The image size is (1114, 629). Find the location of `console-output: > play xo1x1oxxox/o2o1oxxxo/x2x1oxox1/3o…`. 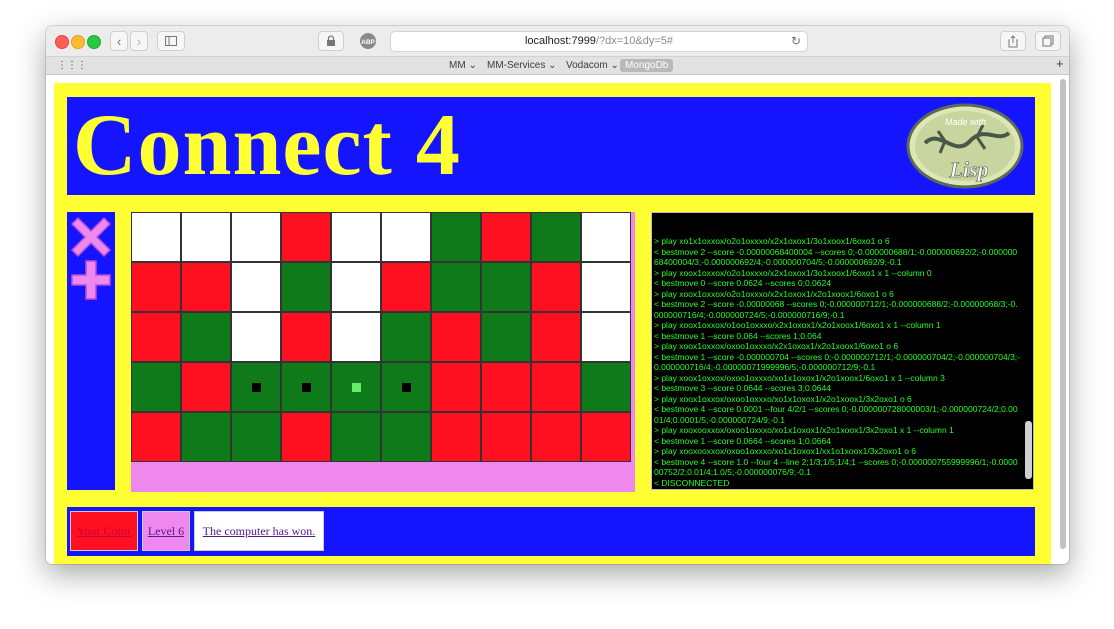

console-output: > play xo1x1oxxox/o2o1oxxxo/x2x1oxox1/3o… is located at coordinates (837, 362).